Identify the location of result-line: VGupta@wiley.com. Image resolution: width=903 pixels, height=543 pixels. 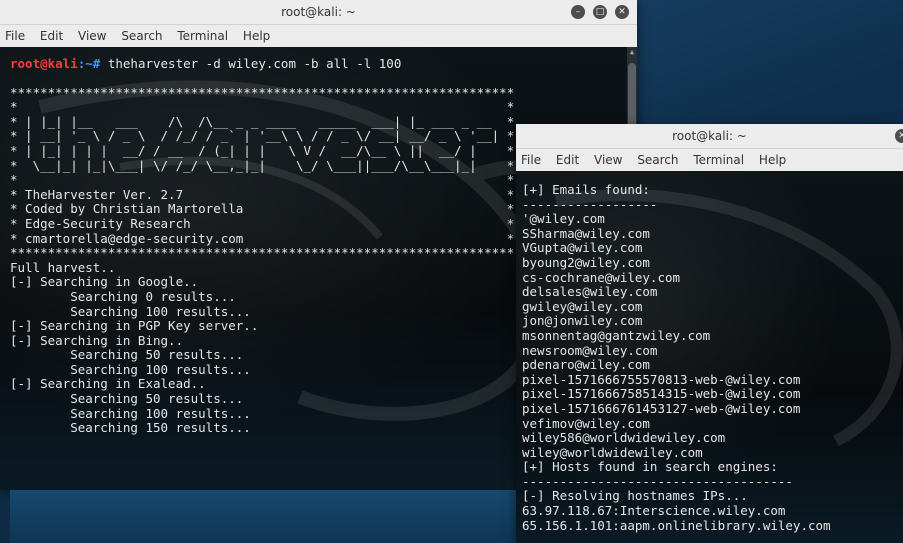
(582, 248).